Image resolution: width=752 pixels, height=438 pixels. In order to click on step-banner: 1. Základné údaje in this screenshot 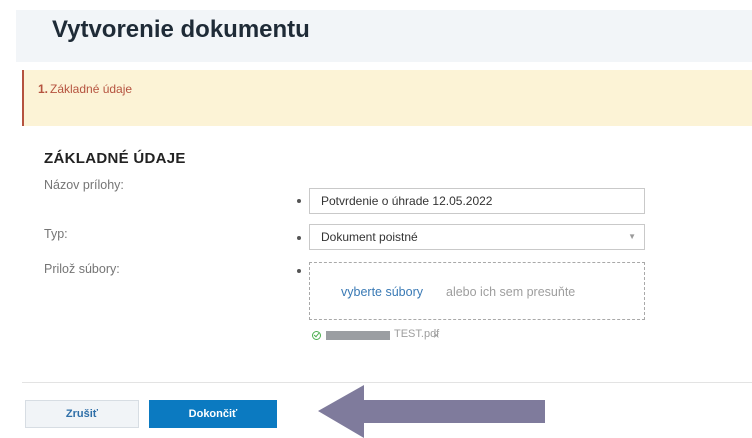, I will do `click(387, 98)`.